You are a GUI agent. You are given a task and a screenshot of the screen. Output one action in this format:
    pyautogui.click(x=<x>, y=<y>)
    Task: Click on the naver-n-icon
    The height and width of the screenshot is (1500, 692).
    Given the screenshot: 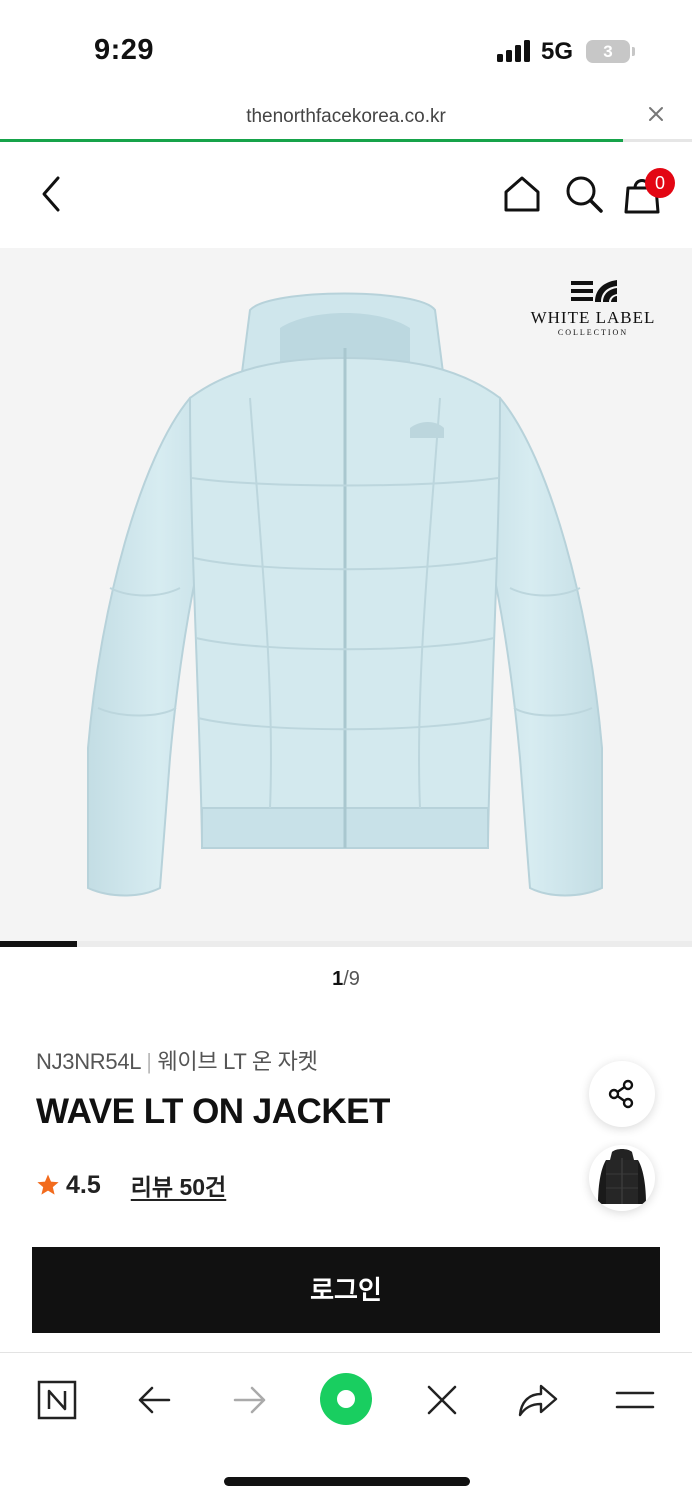 What is the action you would take?
    pyautogui.click(x=57, y=1400)
    